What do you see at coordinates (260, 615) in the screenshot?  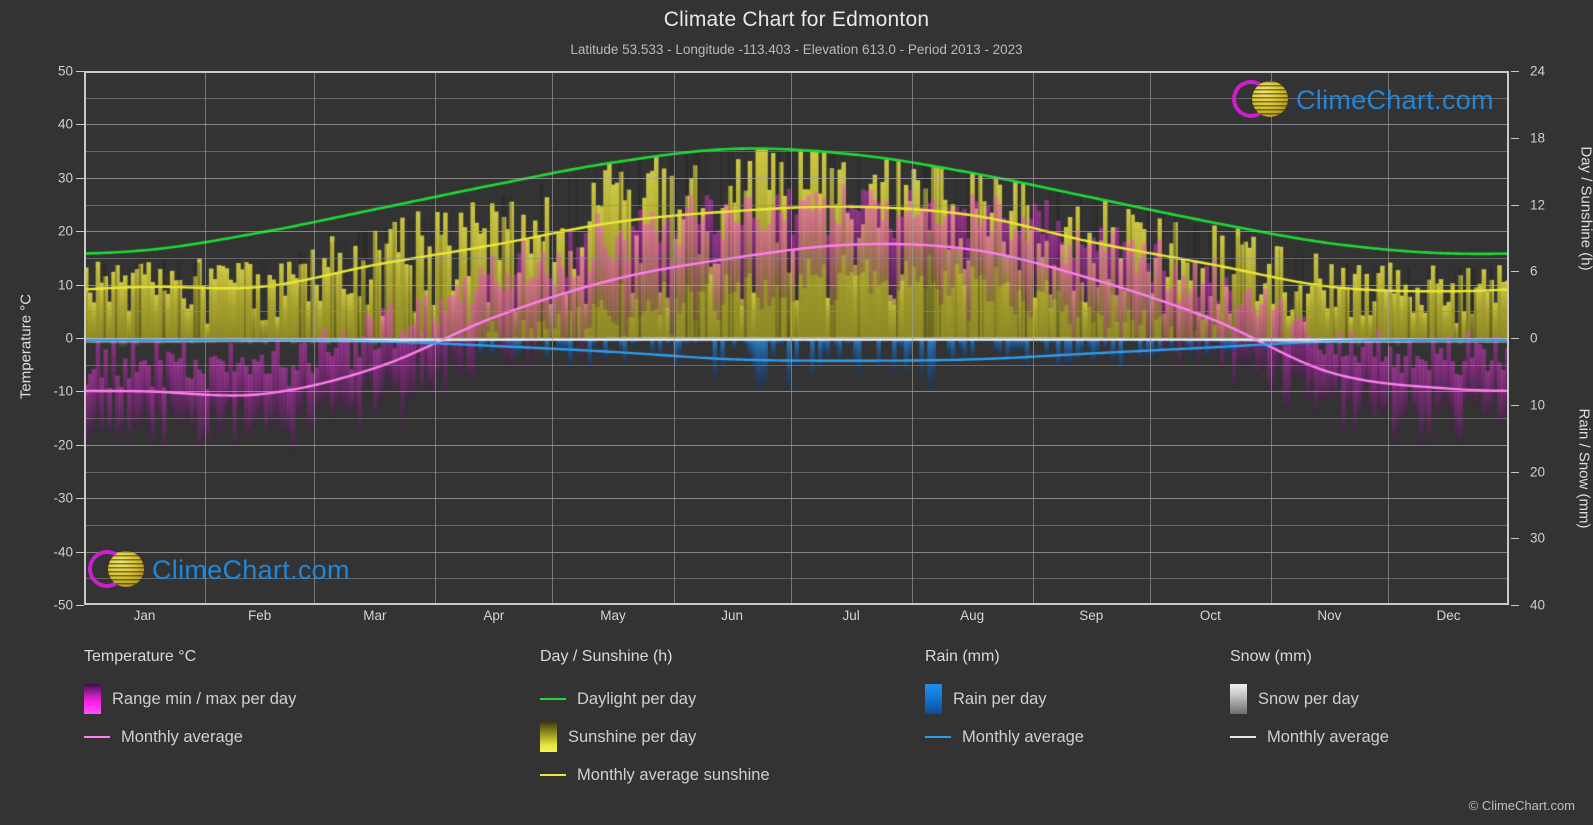 I see `x-axis-tick-label-feb: Feb` at bounding box center [260, 615].